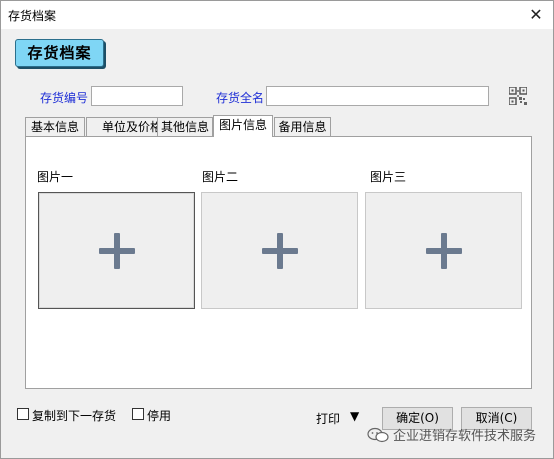  Describe the element at coordinates (277, 15) in the screenshot. I see `title-bar: 存货档案 ✕` at that location.